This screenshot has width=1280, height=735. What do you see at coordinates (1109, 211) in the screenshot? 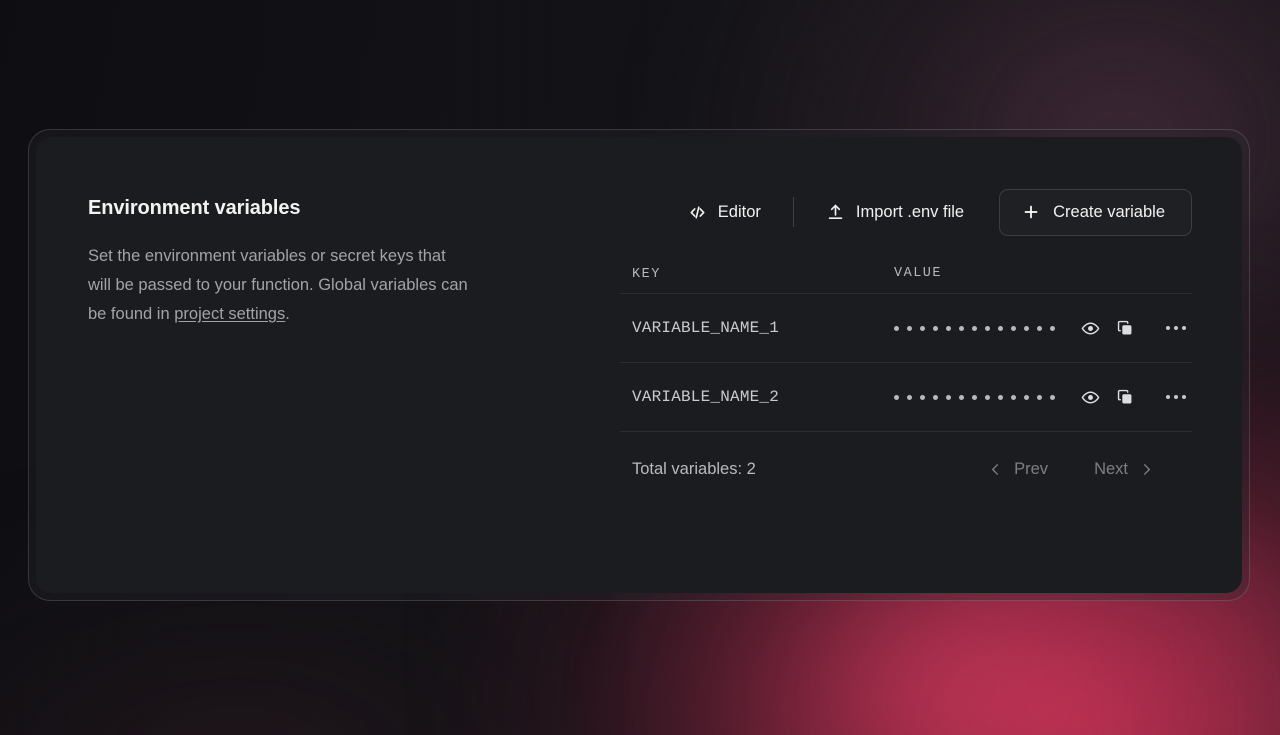
I see `create-variable-label: Create variable` at bounding box center [1109, 211].